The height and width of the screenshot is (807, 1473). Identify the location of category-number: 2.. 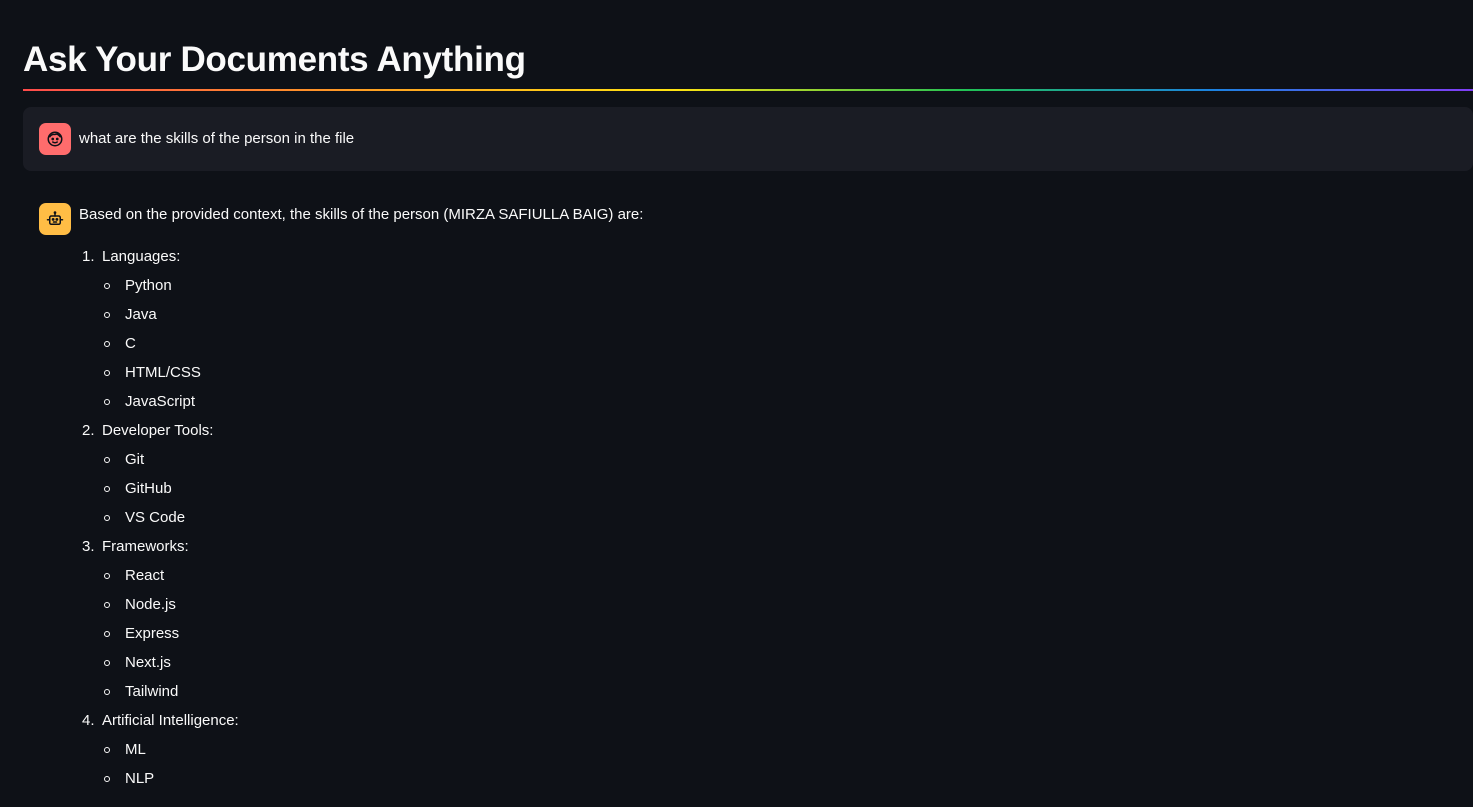
(88, 430).